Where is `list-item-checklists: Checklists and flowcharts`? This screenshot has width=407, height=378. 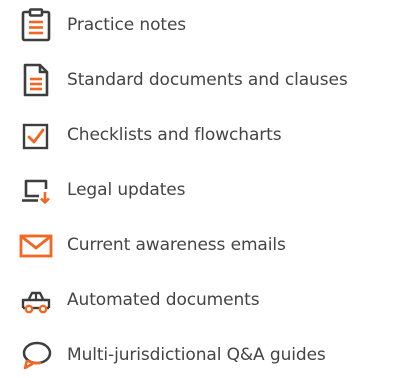 list-item-checklists: Checklists and flowcharts is located at coordinates (150, 135).